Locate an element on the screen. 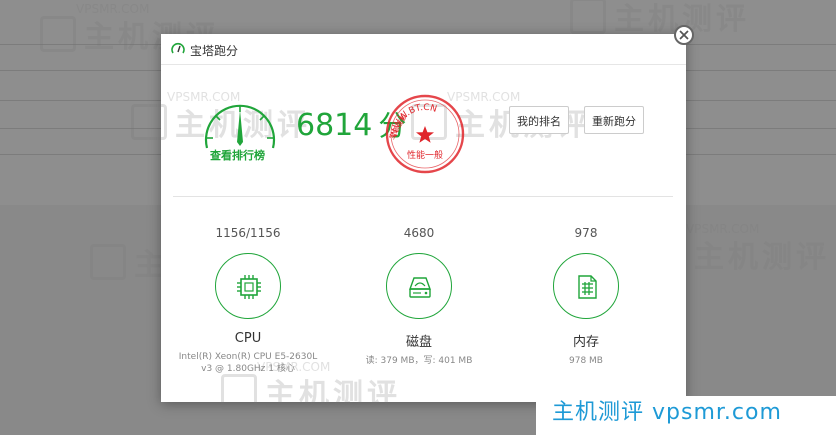 This screenshot has width=836, height=435. stamp-rating: 性能一般 is located at coordinates (425, 155).